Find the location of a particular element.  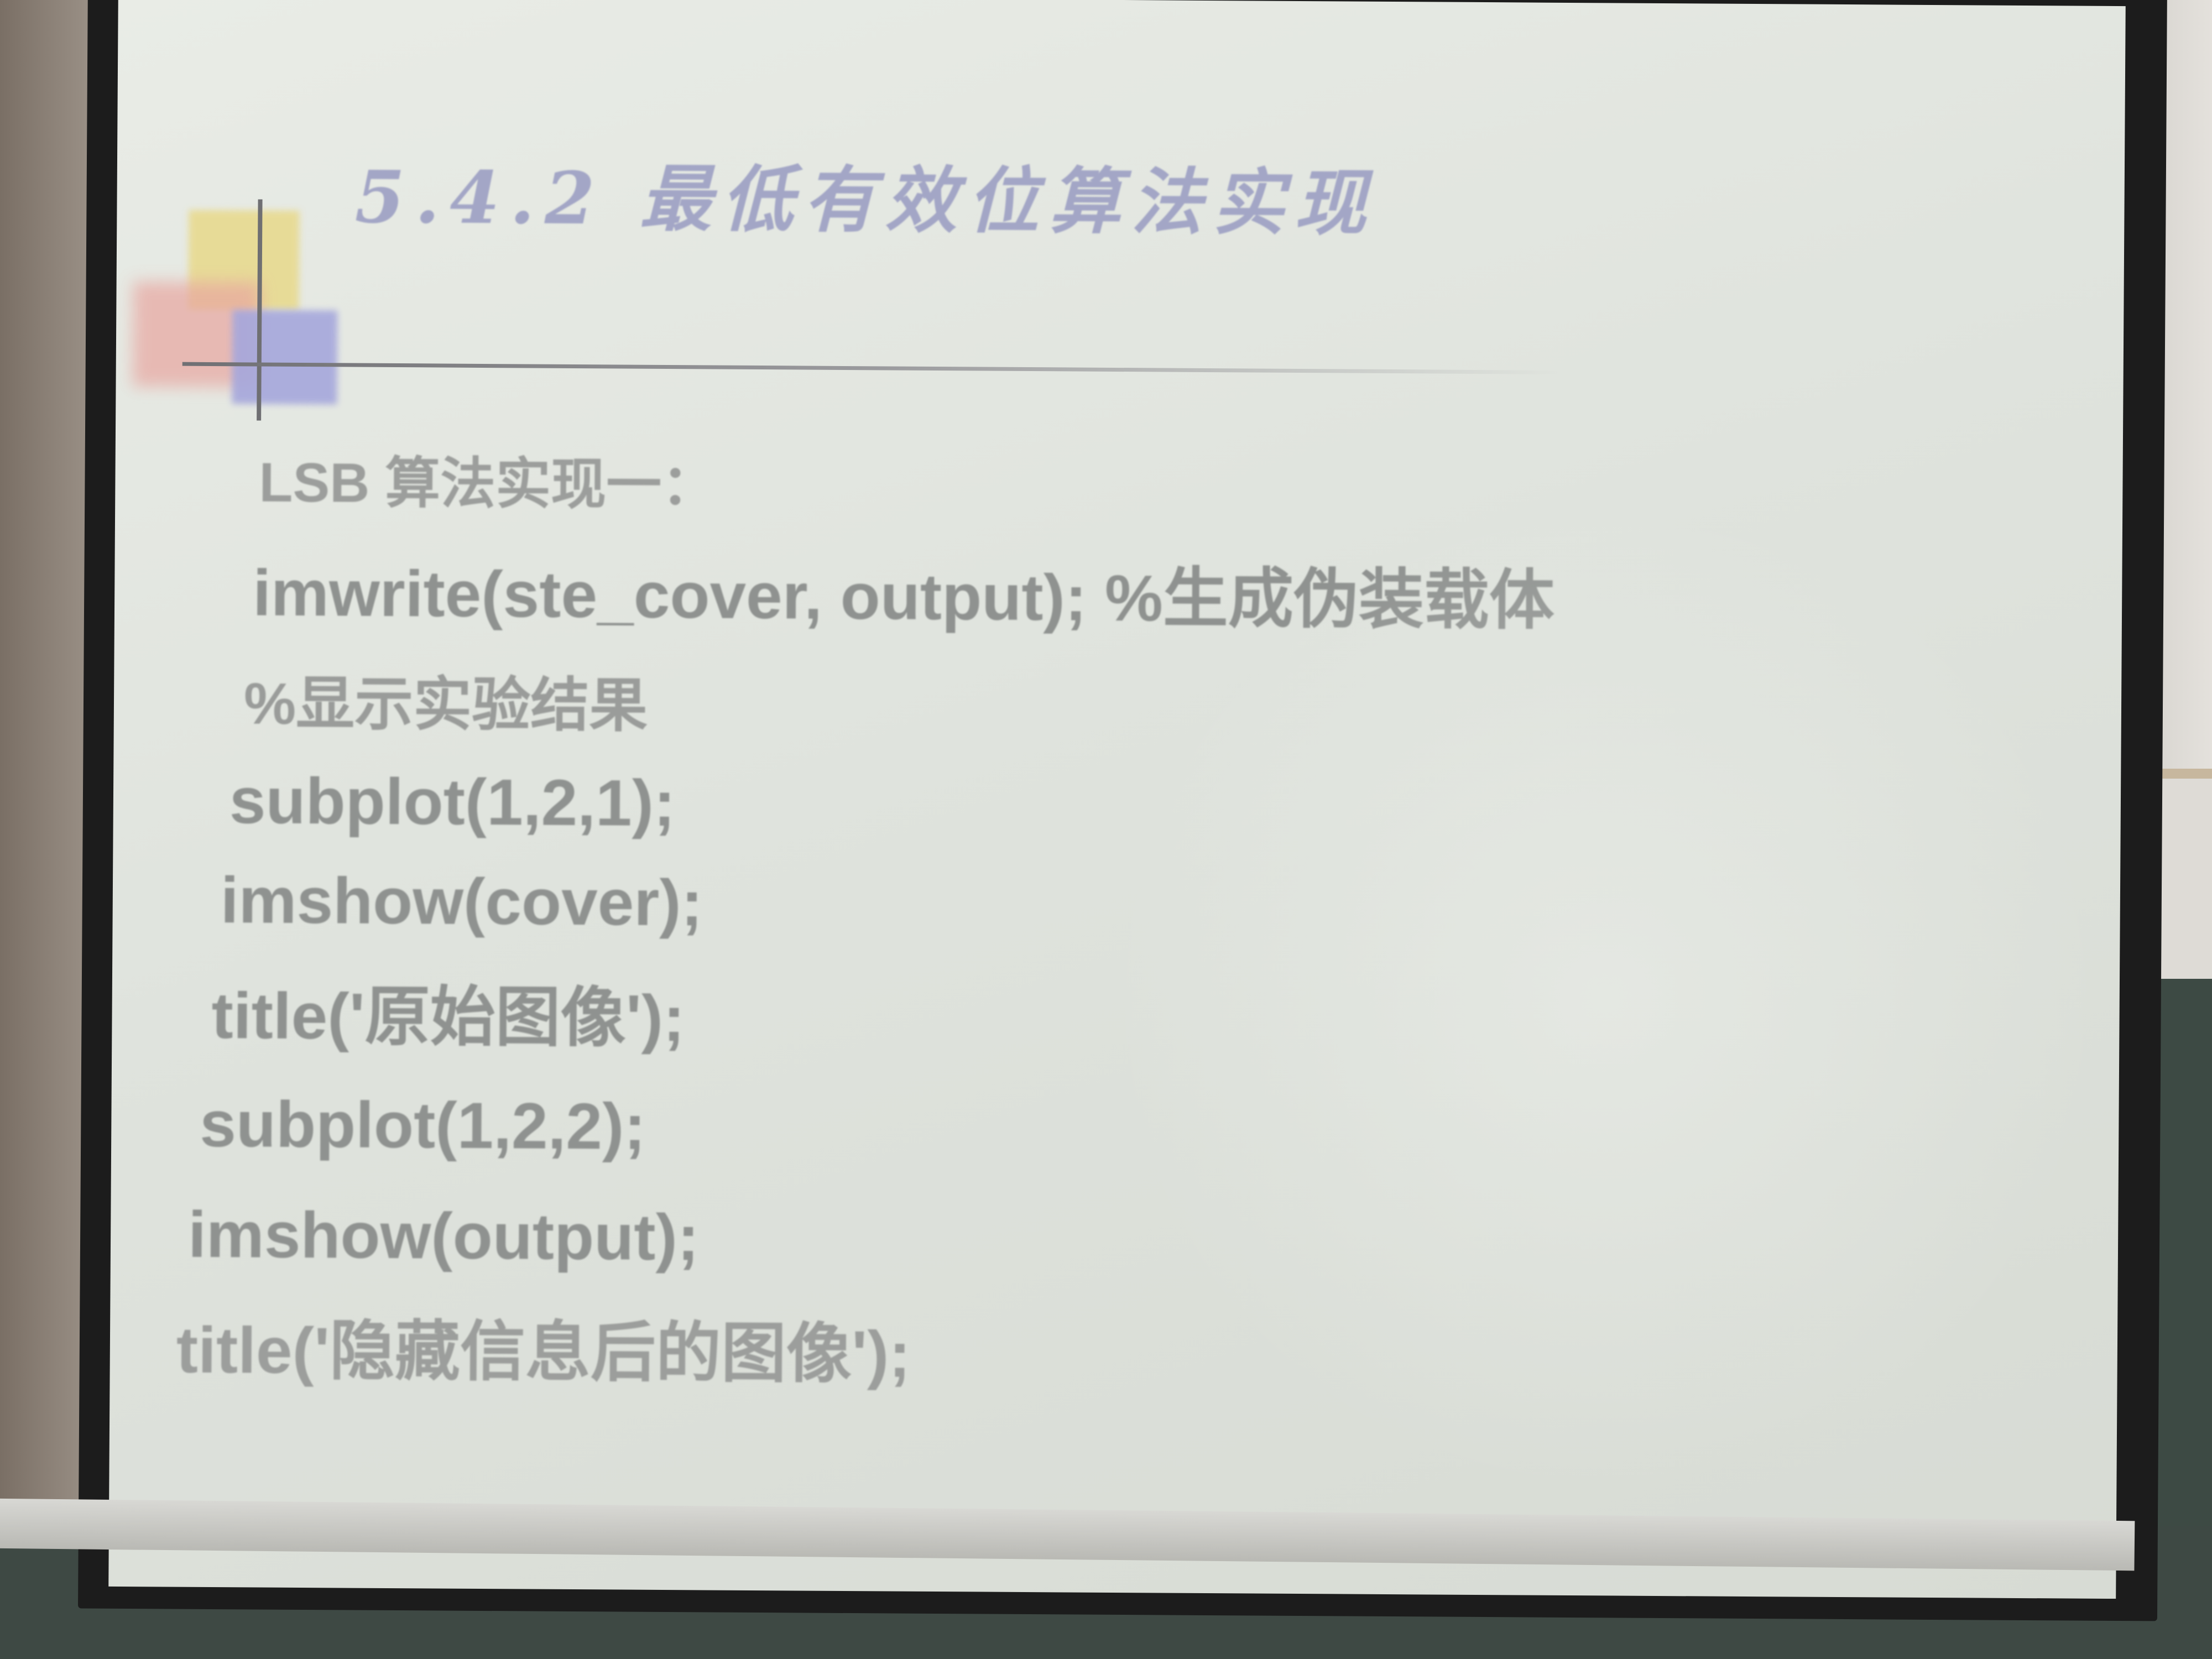

slide-line-5: imshow(cover); is located at coordinates (462, 902).